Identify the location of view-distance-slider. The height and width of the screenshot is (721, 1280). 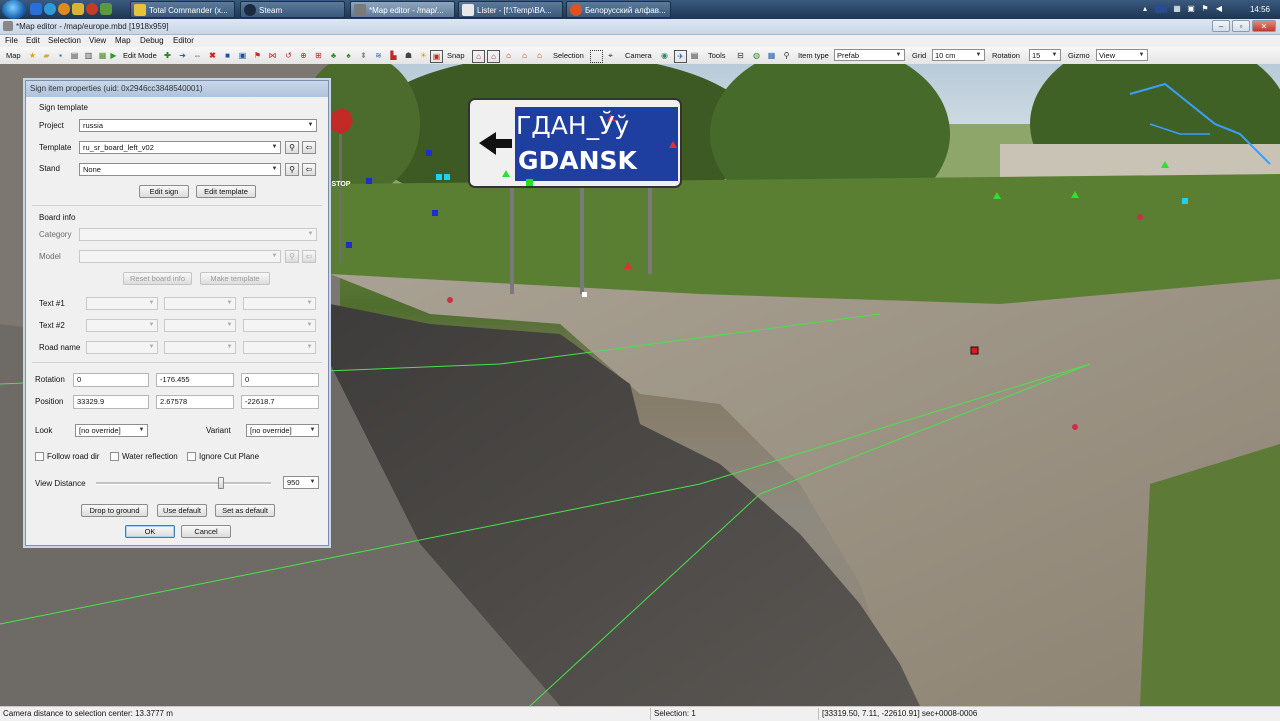
(183, 483).